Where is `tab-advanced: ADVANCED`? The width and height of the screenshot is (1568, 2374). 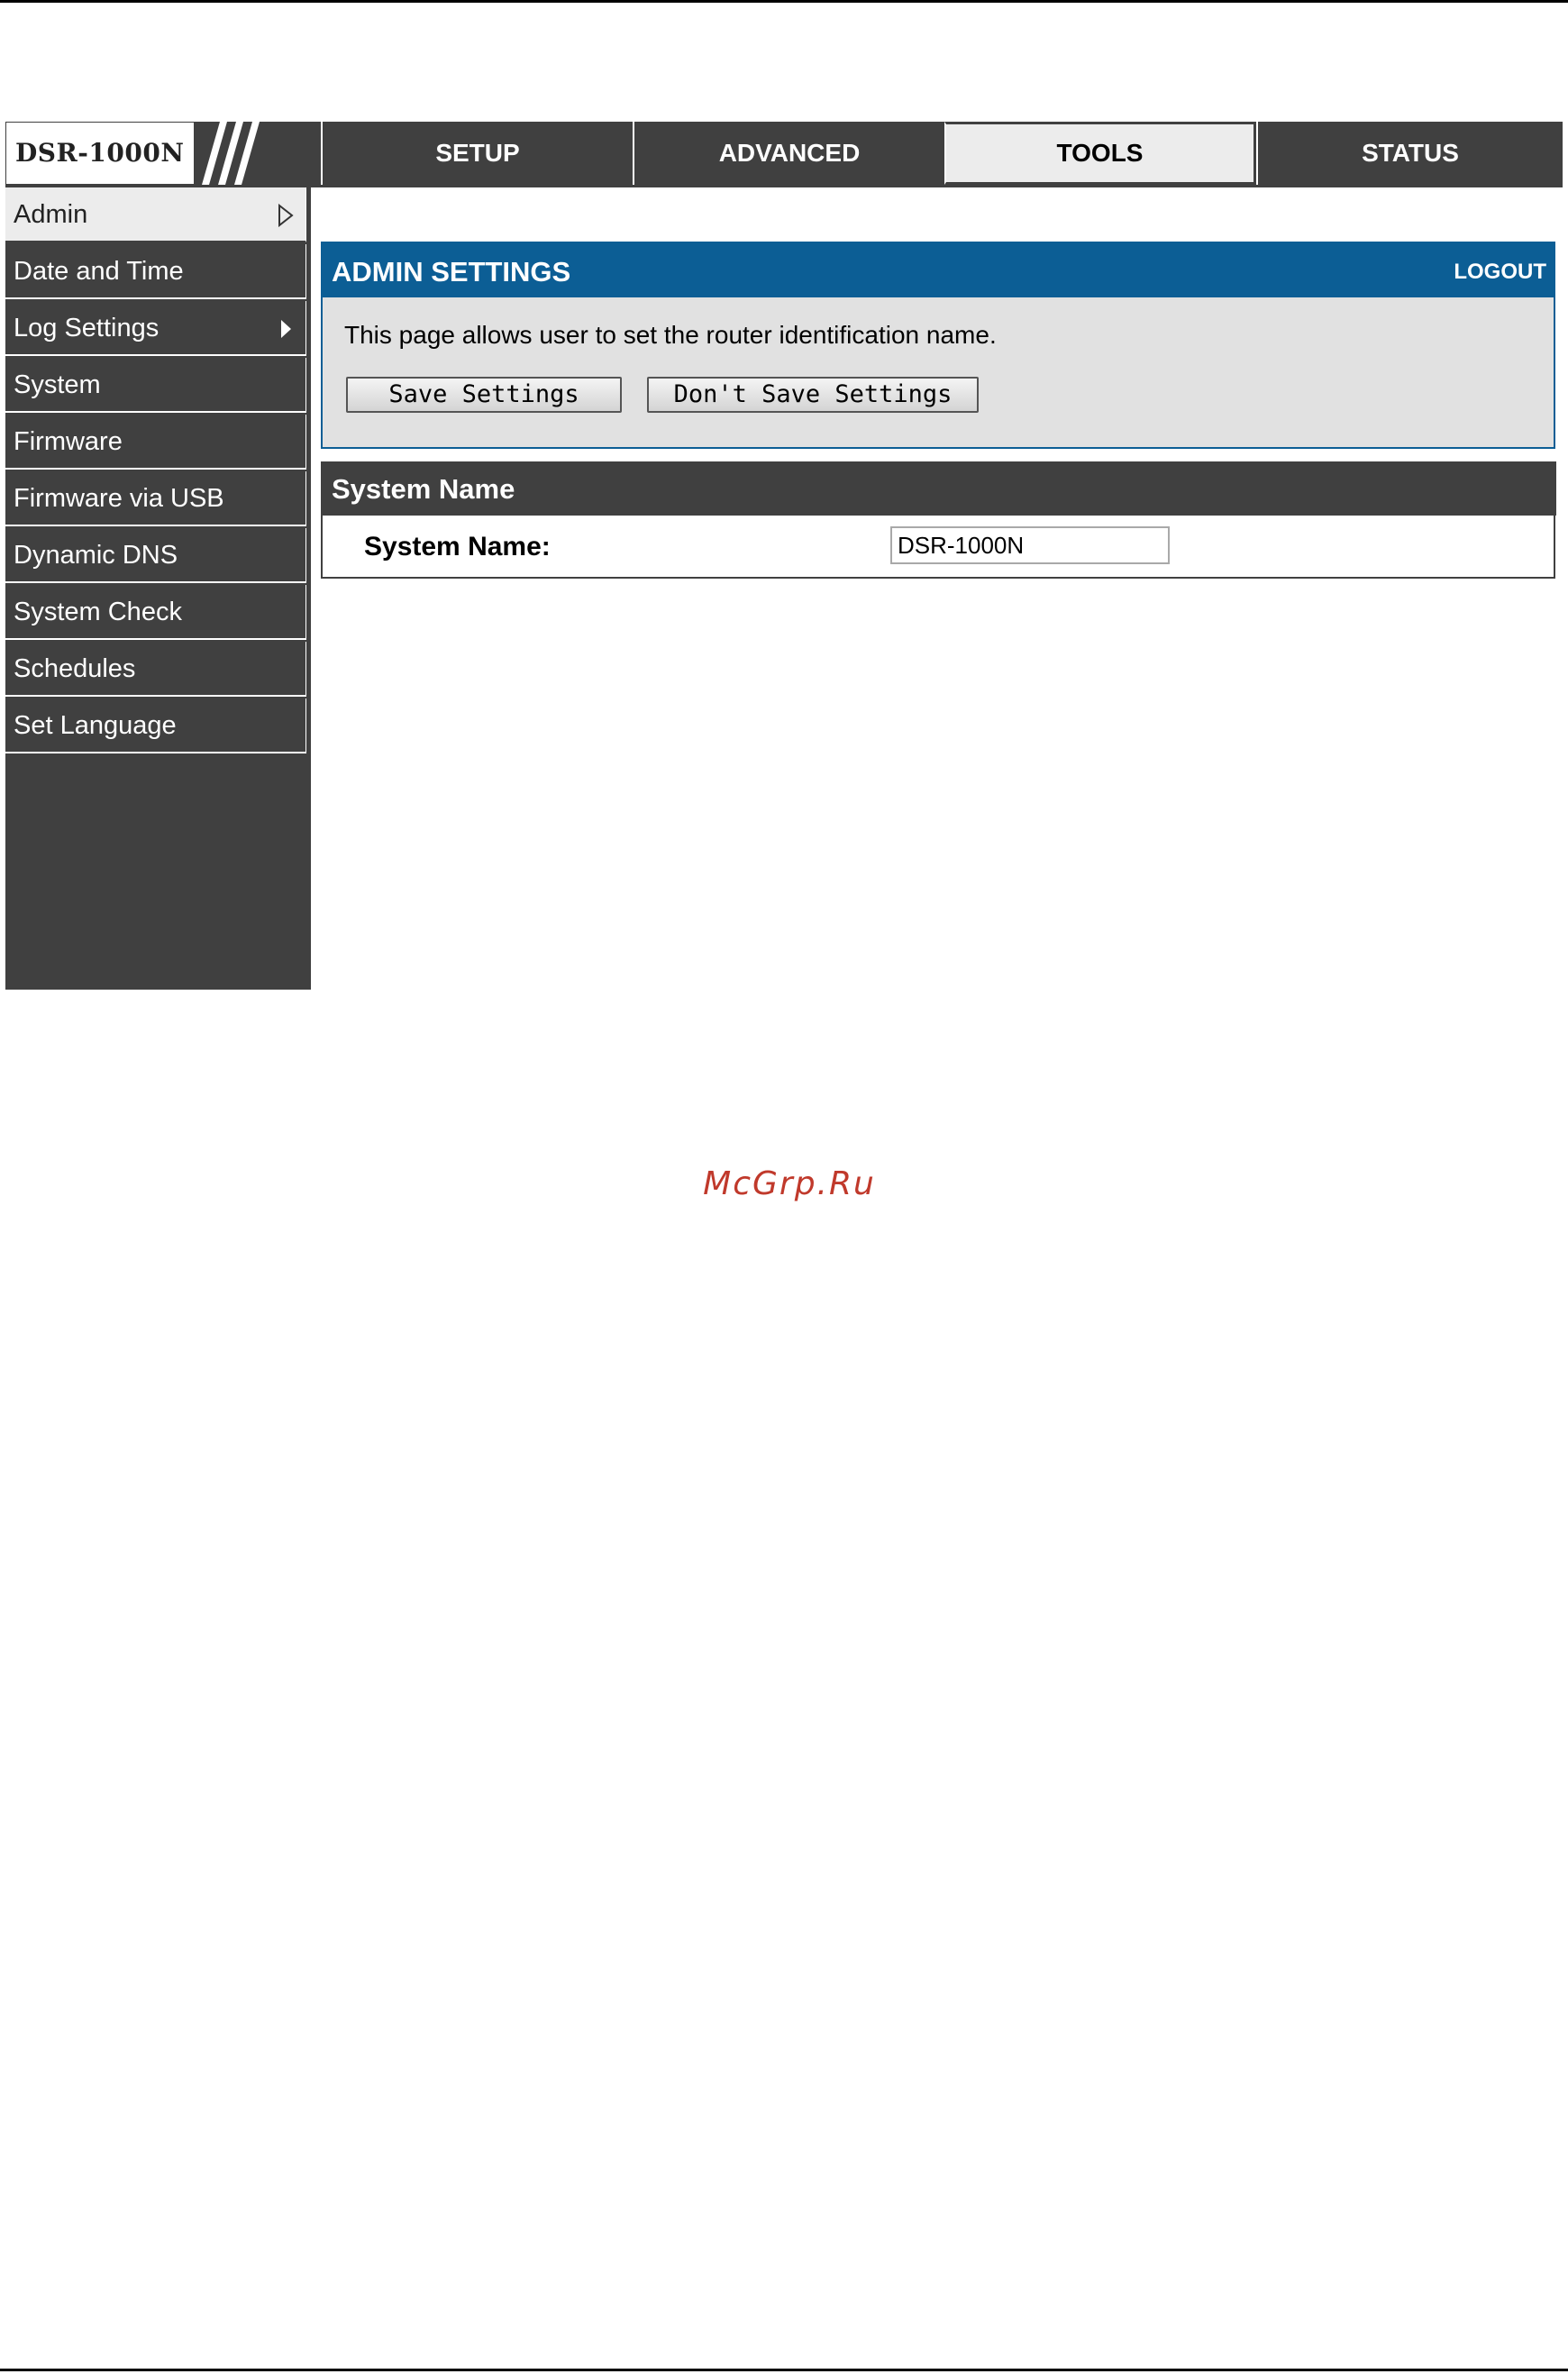 tab-advanced: ADVANCED is located at coordinates (788, 153).